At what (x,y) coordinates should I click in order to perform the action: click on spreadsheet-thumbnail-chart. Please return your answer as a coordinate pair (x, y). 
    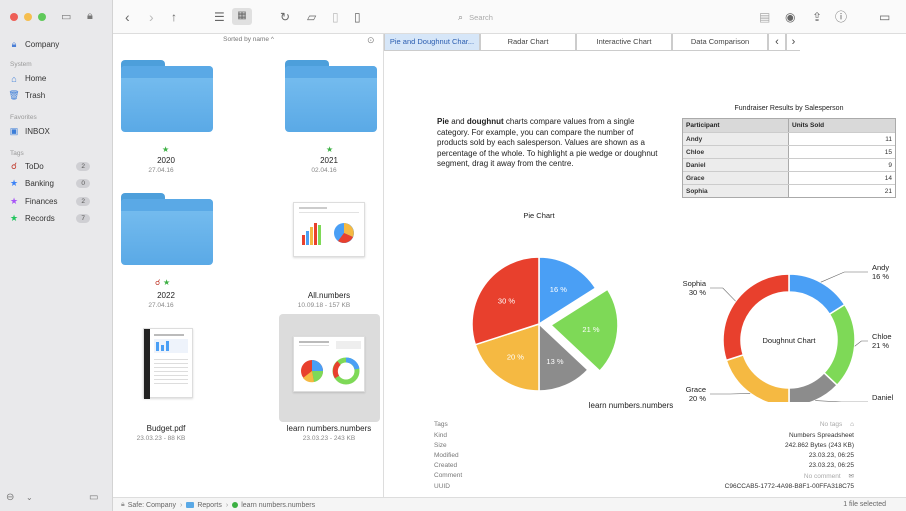
    Looking at the image, I should click on (329, 226).